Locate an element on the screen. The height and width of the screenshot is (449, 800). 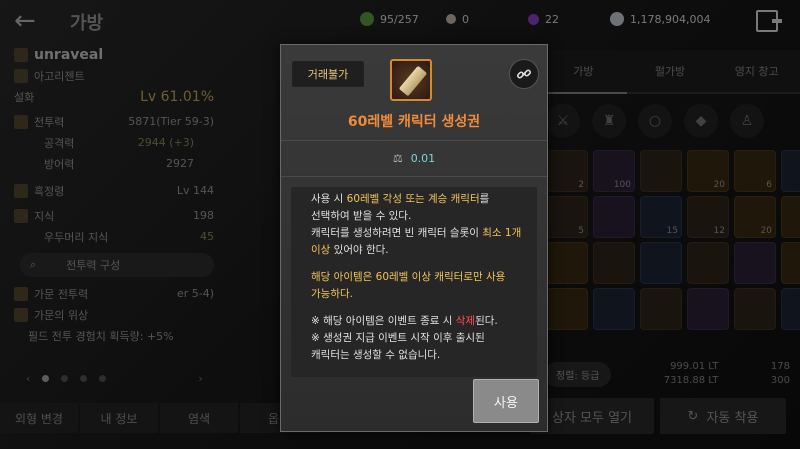
link-icon is located at coordinates (524, 74).